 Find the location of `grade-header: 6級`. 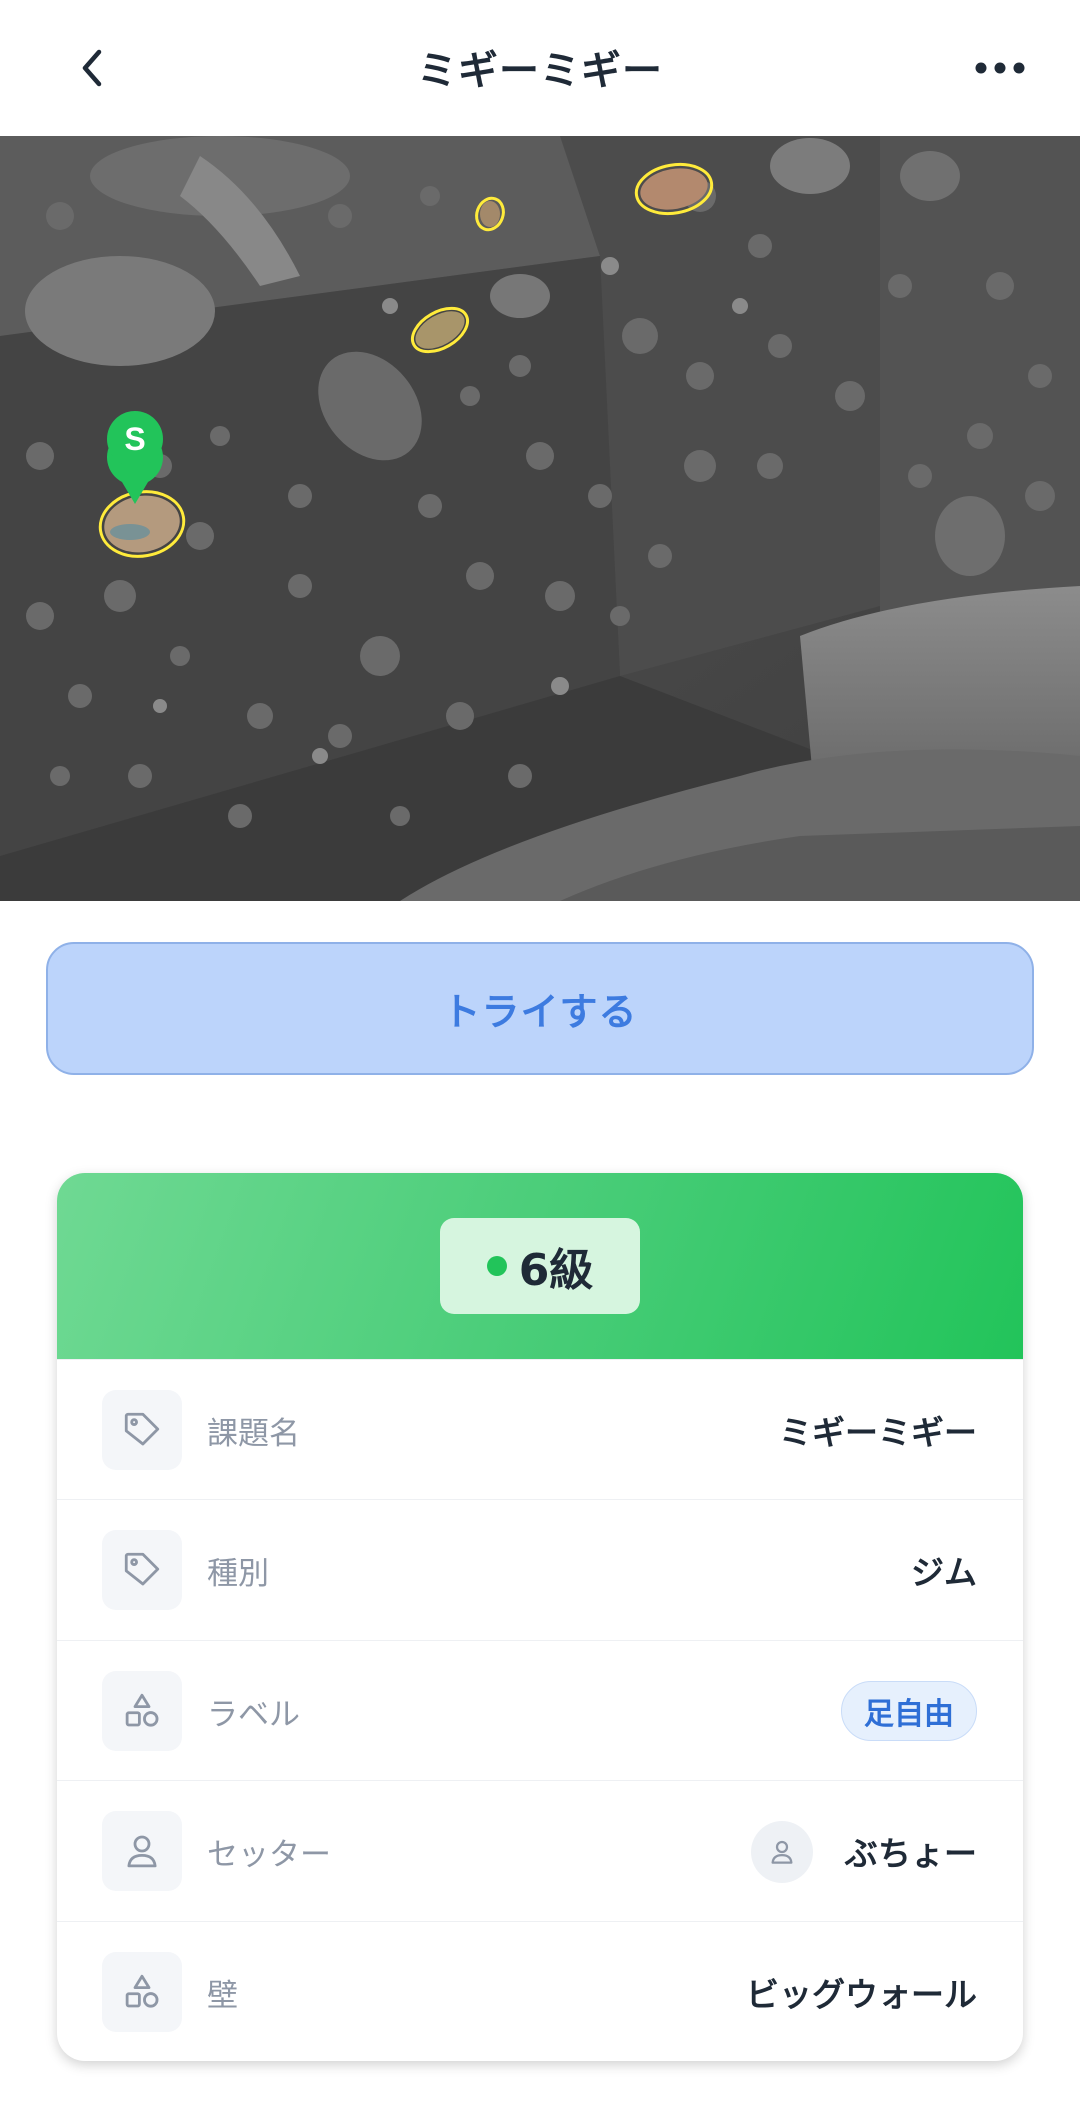

grade-header: 6級 is located at coordinates (540, 1266).